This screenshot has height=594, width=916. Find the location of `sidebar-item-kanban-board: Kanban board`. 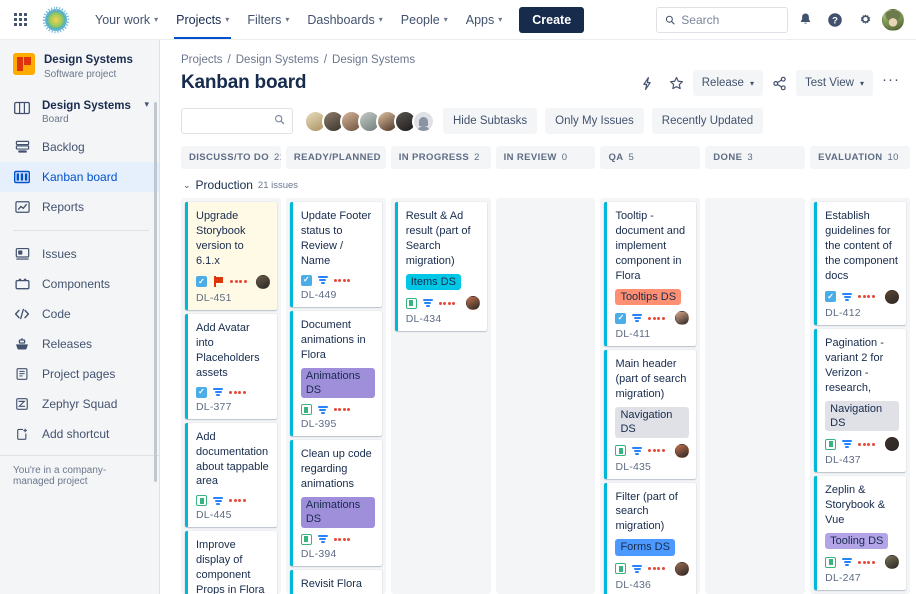

sidebar-item-kanban-board: Kanban board is located at coordinates (79, 177).